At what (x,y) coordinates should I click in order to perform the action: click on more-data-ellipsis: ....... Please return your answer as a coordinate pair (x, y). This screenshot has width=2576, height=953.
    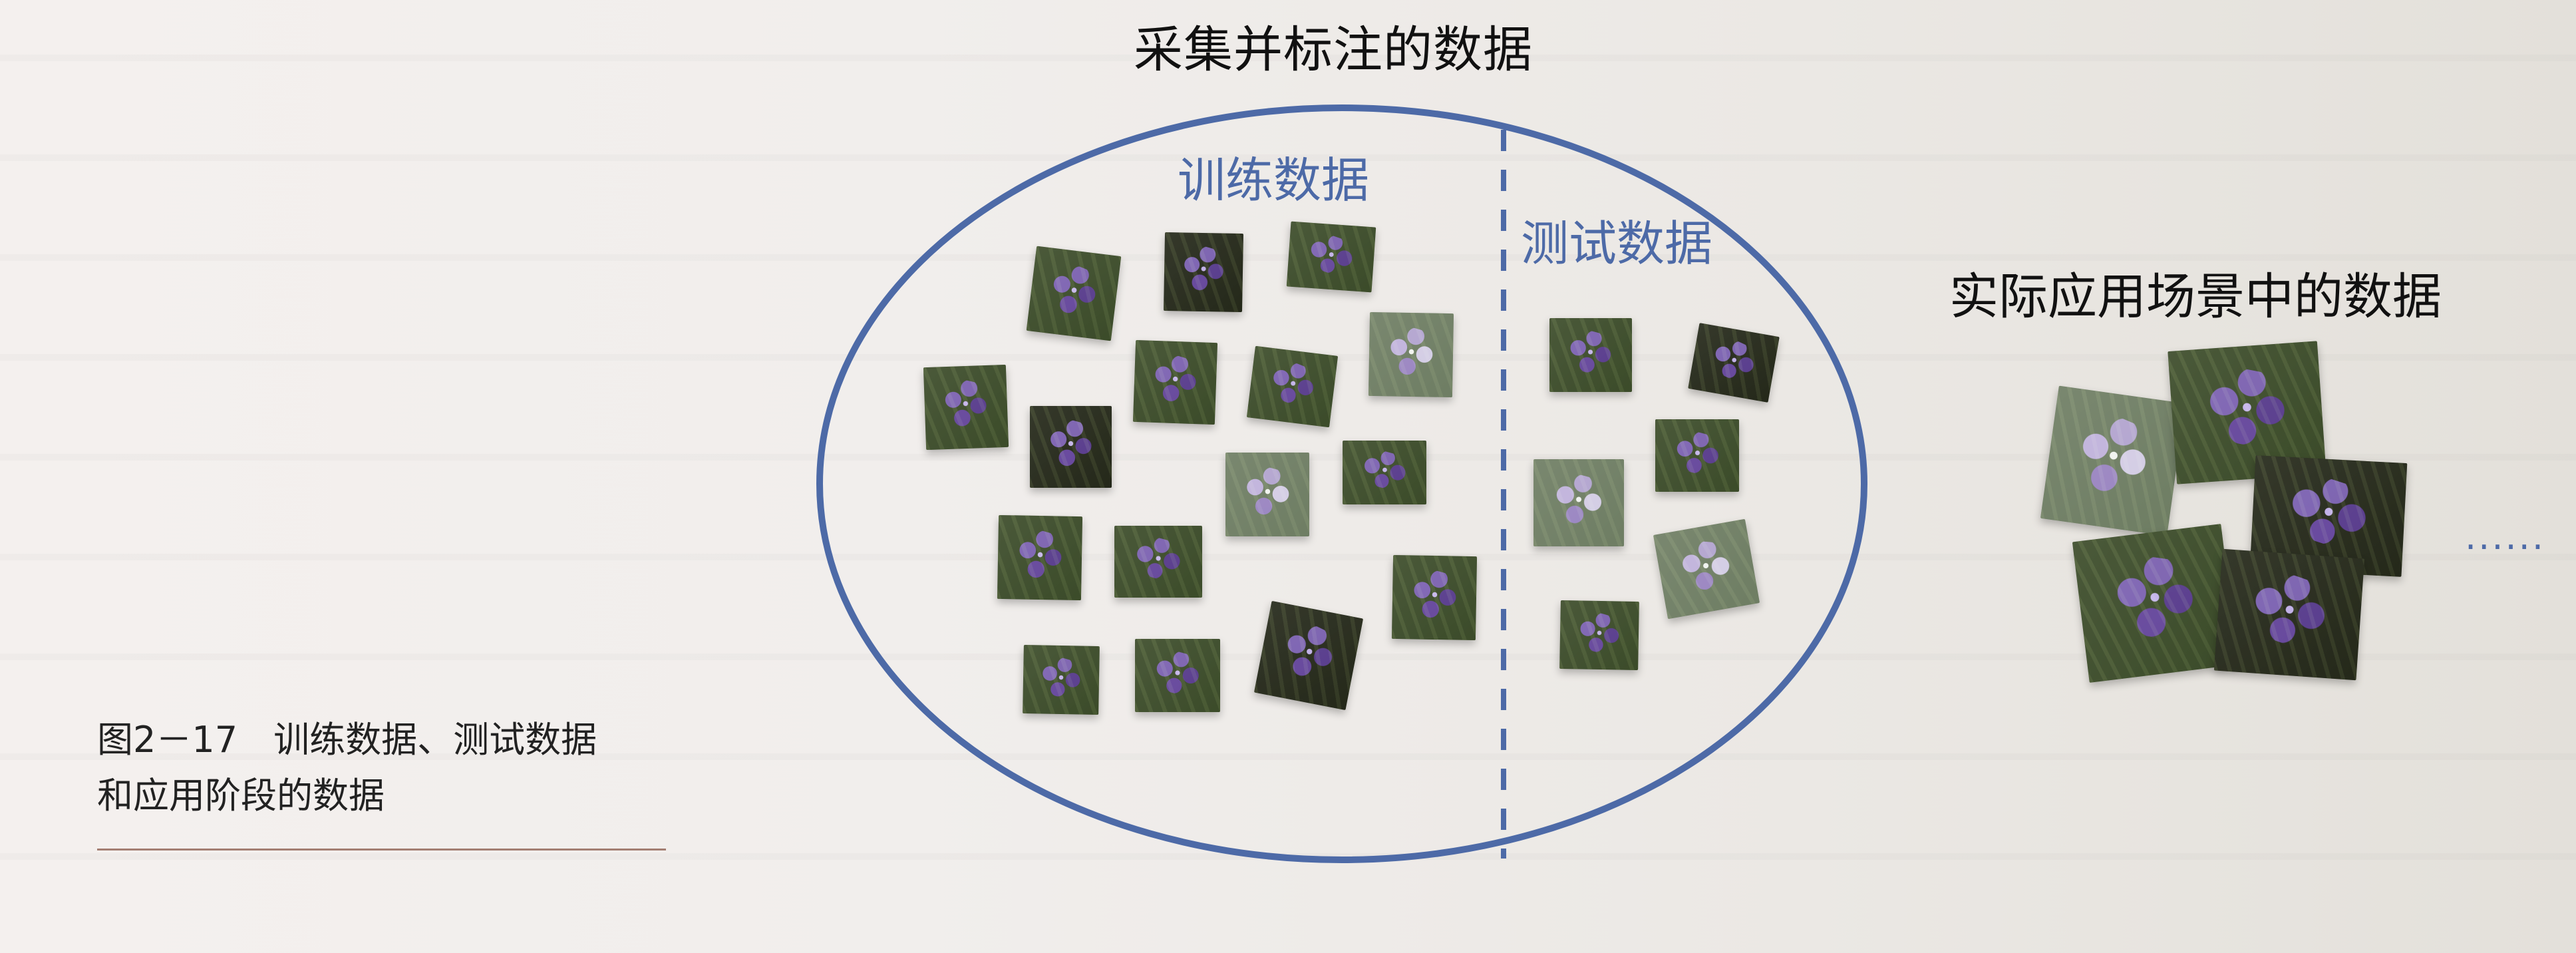
    Looking at the image, I should click on (2505, 537).